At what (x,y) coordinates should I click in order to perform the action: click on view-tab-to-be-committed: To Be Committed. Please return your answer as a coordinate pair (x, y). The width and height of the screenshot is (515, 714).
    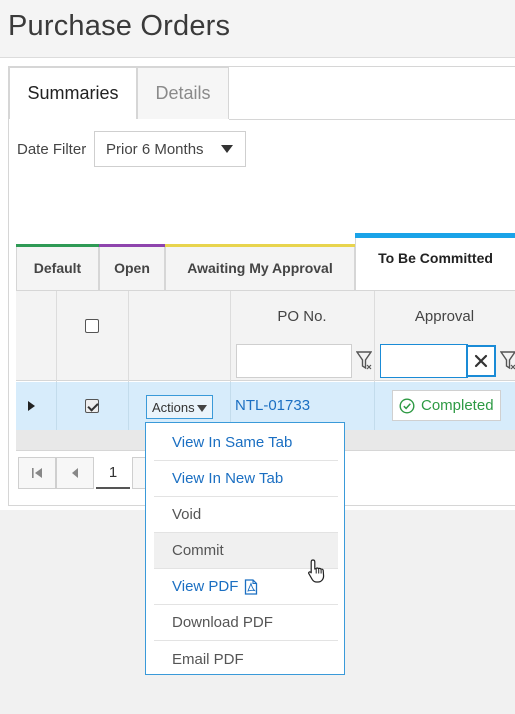
    Looking at the image, I should click on (435, 261).